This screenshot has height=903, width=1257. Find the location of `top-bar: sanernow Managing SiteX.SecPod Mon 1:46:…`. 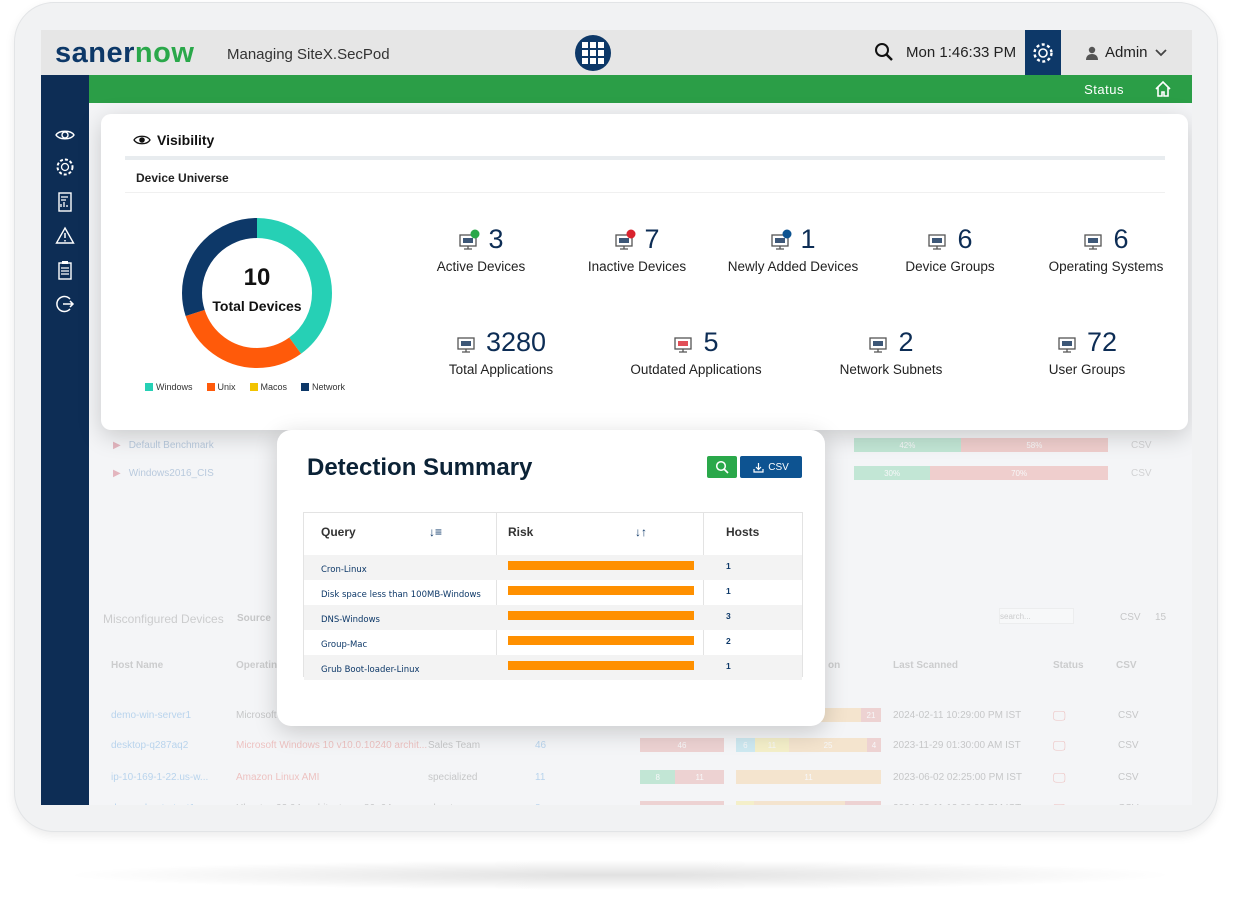

top-bar: sanernow Managing SiteX.SecPod Mon 1:46:… is located at coordinates (616, 52).